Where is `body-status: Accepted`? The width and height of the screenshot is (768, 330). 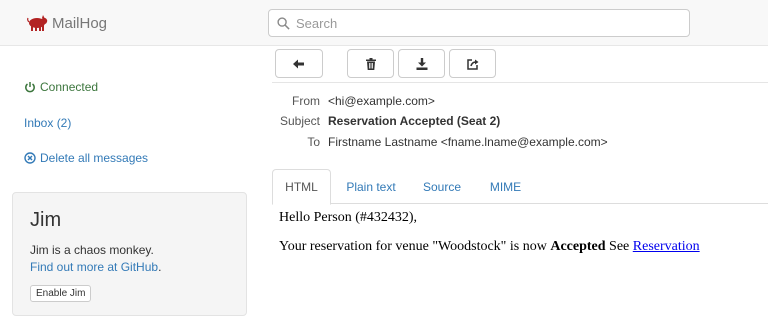 body-status: Accepted is located at coordinates (578, 246).